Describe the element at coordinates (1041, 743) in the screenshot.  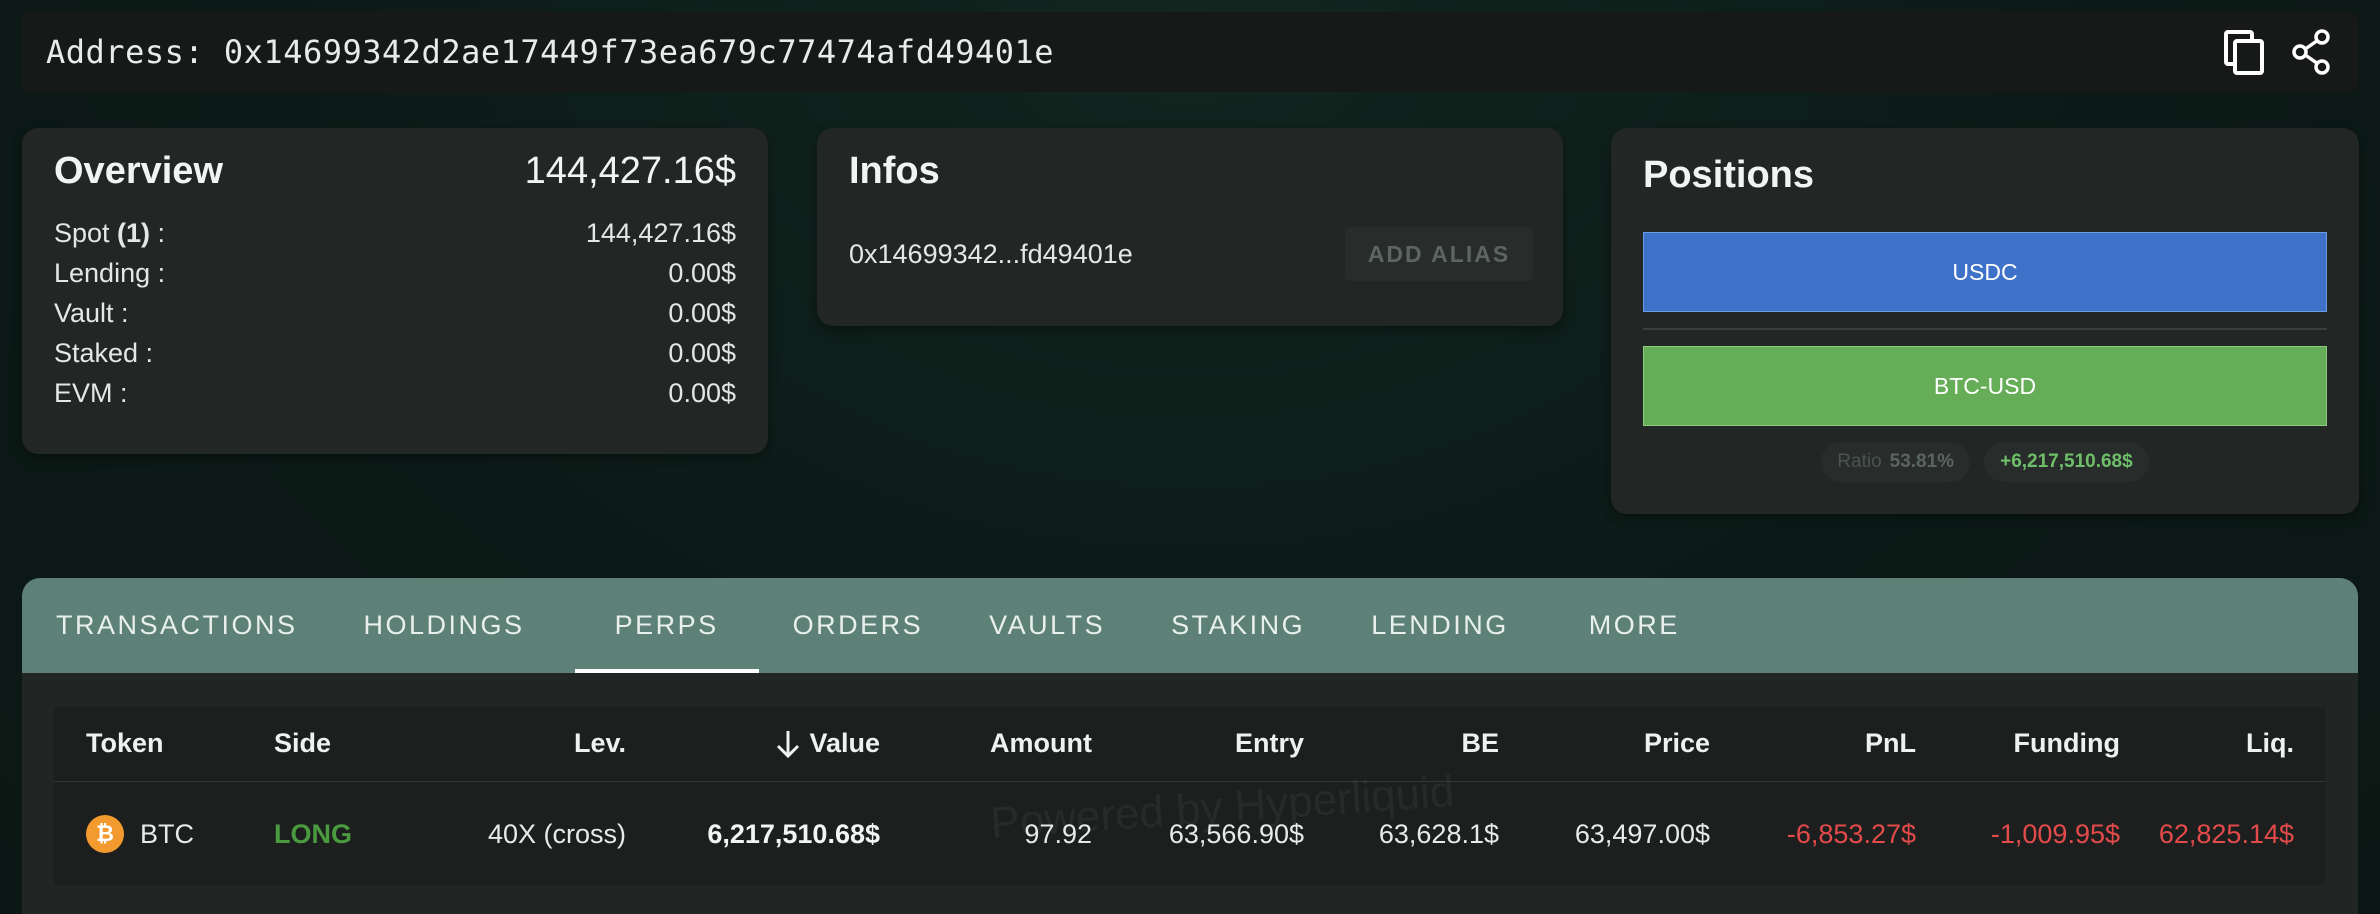
I see `col-amount: Amount` at that location.